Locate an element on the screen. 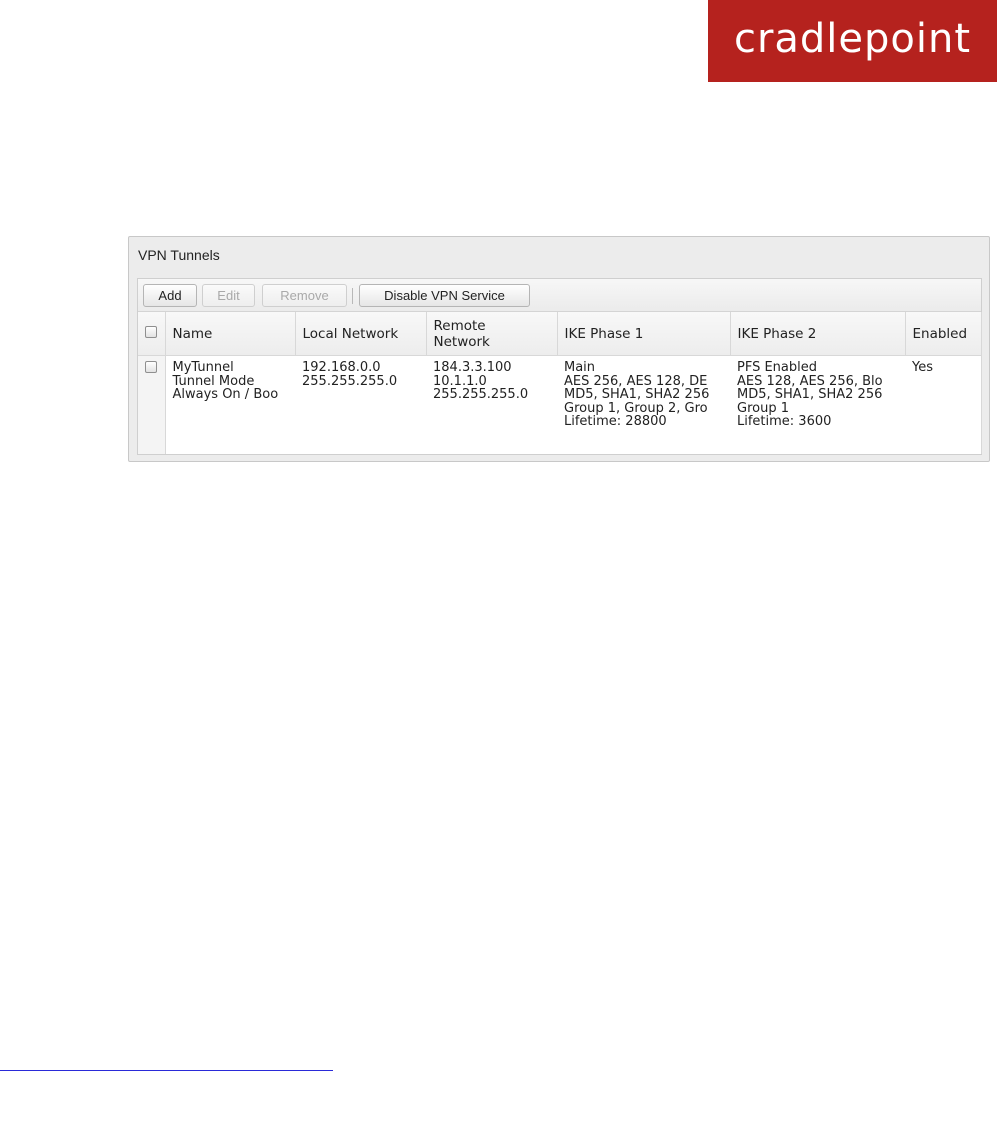 The height and width of the screenshot is (1122, 997). ike1-line: Group 1, Group 2, Gro is located at coordinates (636, 408).